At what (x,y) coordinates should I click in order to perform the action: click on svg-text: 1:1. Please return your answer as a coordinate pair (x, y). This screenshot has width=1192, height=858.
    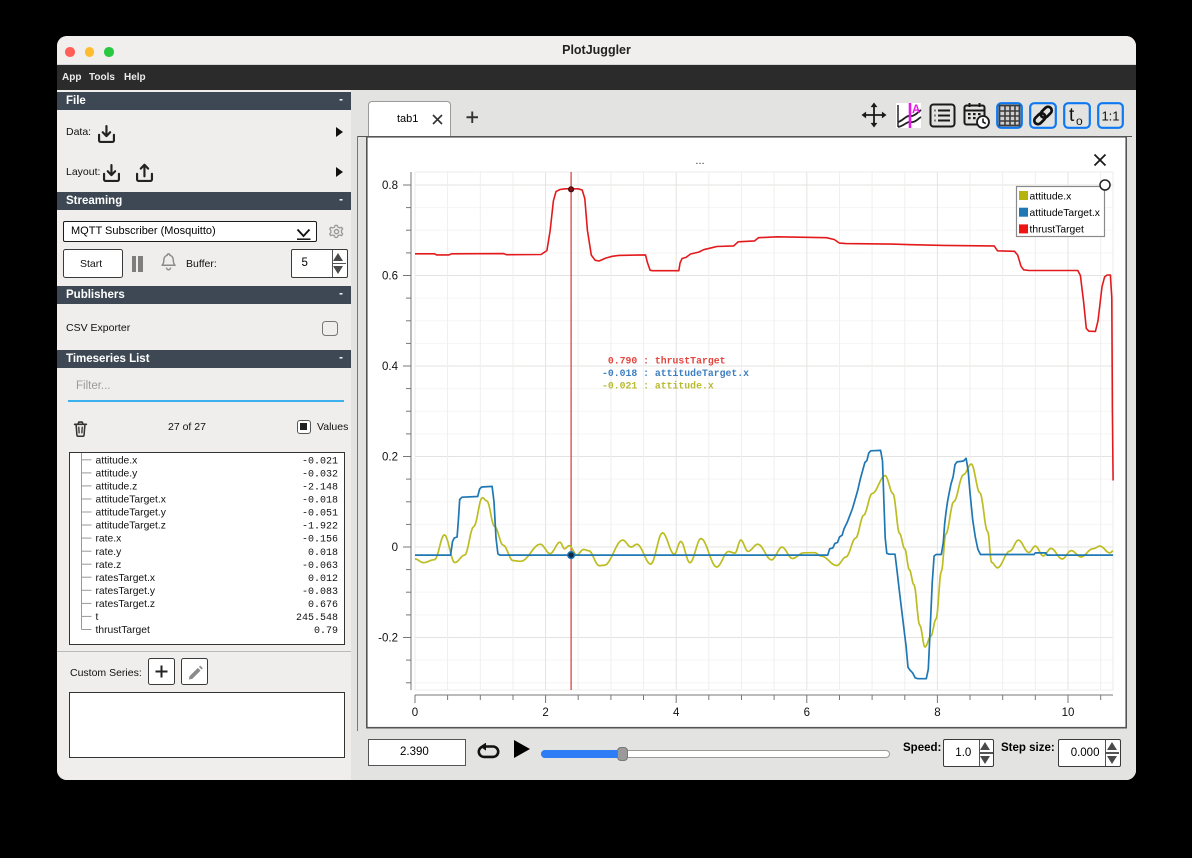
    Looking at the image, I should click on (1110, 116).